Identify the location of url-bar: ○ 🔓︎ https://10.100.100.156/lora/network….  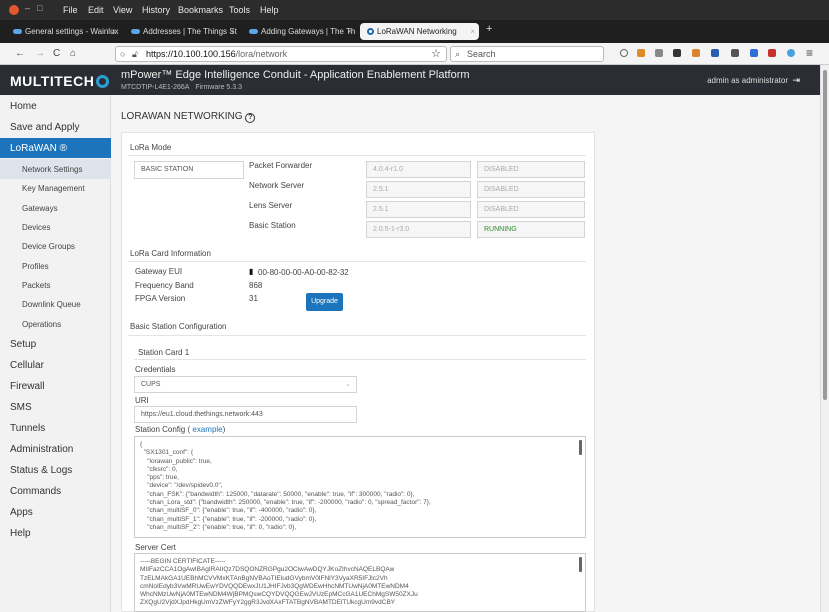
(281, 54).